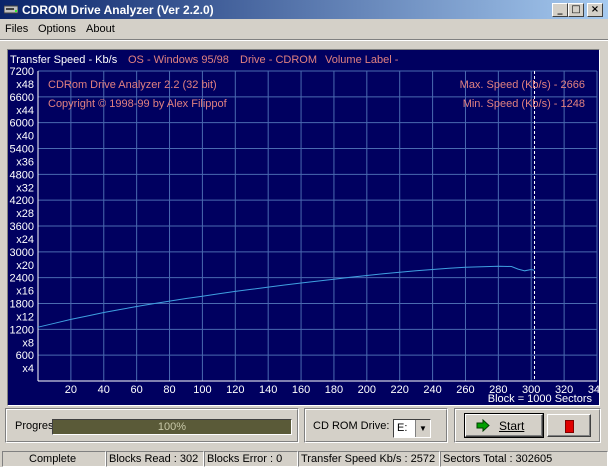  I want to click on menu-files: Files, so click(16, 29).